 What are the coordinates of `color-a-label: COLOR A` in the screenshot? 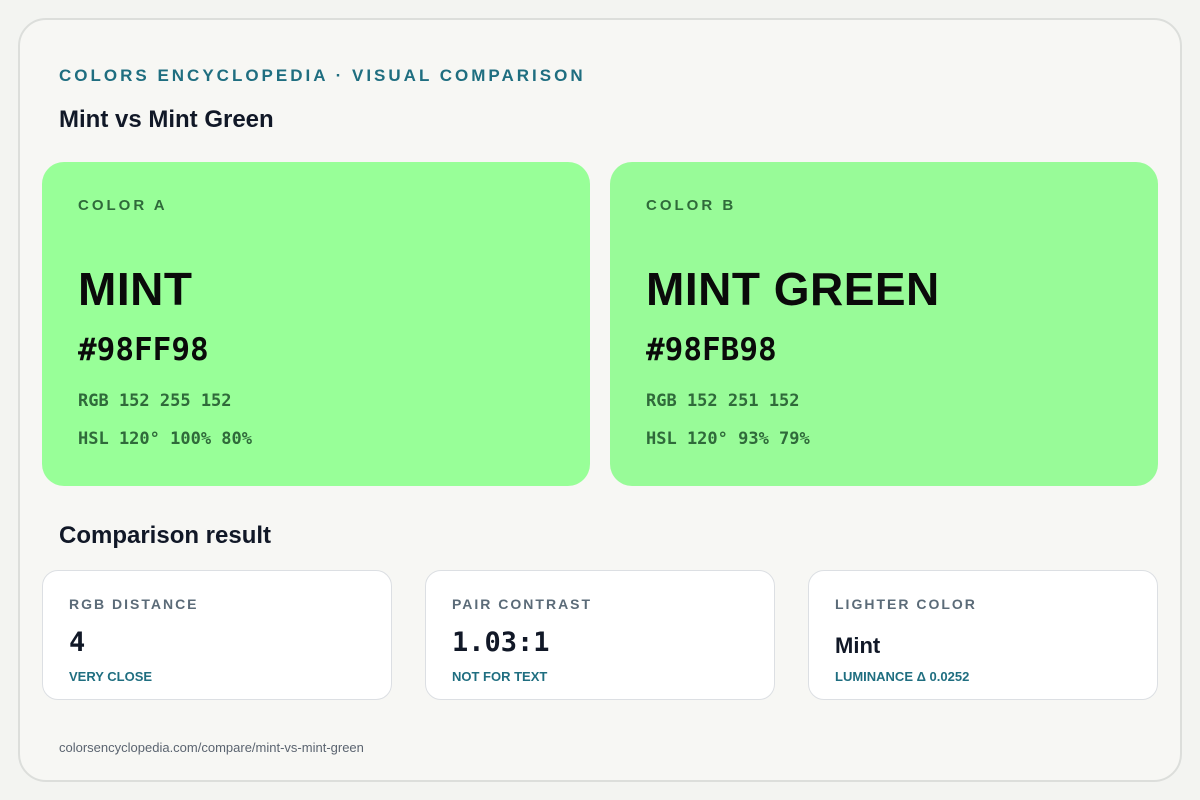 It's located at (123, 205).